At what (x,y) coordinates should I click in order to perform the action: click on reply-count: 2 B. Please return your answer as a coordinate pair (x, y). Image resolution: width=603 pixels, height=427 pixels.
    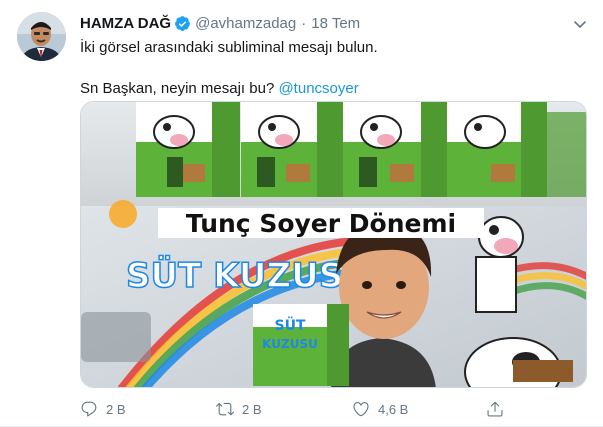
    Looking at the image, I should click on (116, 409).